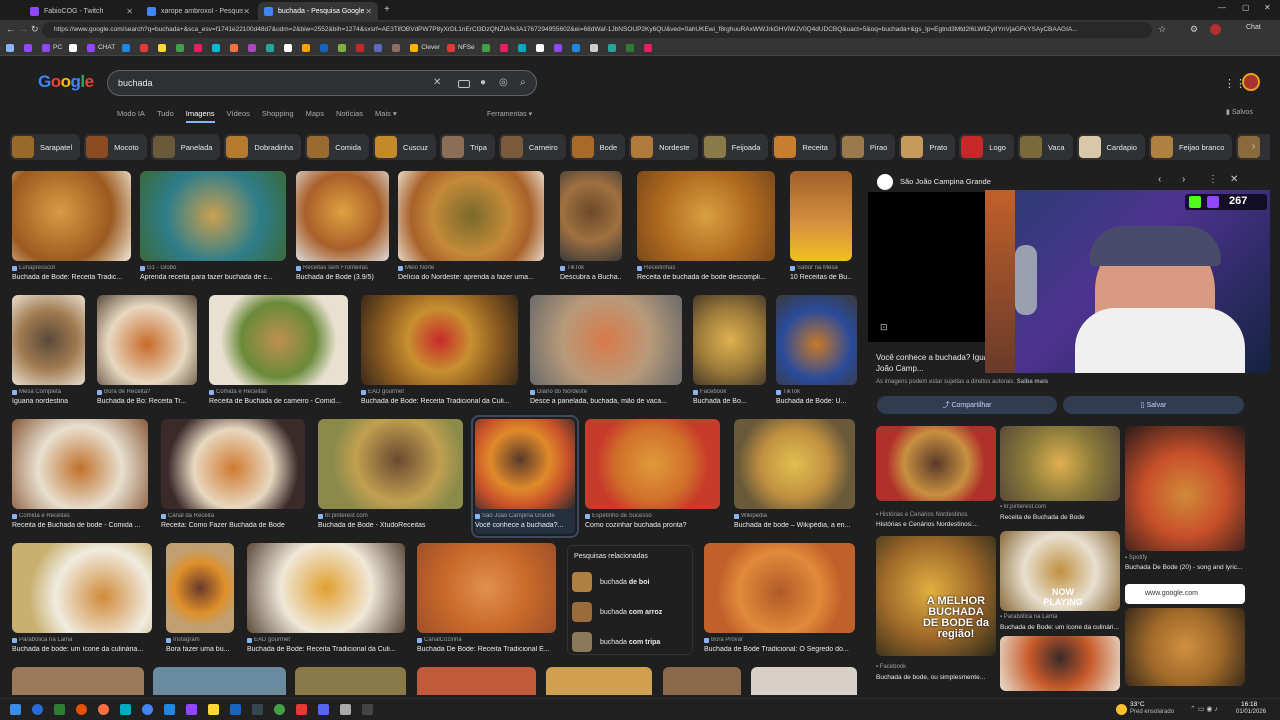 The image size is (1280, 720). Describe the element at coordinates (616, 642) in the screenshot. I see `related-item: buchada com tripa` at that location.